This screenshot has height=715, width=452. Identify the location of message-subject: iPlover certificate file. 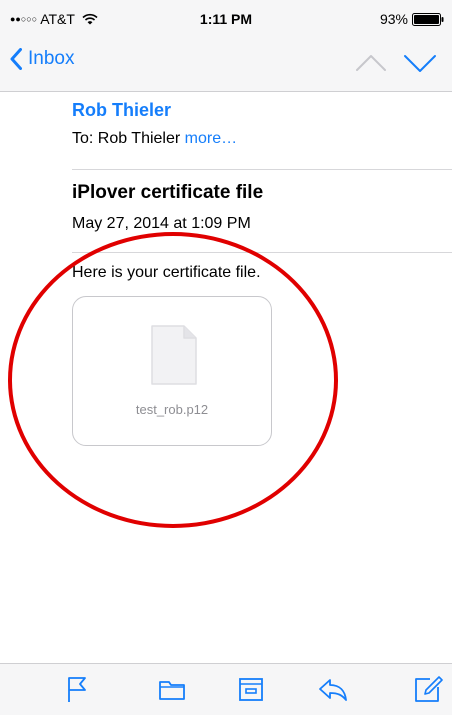
(168, 192).